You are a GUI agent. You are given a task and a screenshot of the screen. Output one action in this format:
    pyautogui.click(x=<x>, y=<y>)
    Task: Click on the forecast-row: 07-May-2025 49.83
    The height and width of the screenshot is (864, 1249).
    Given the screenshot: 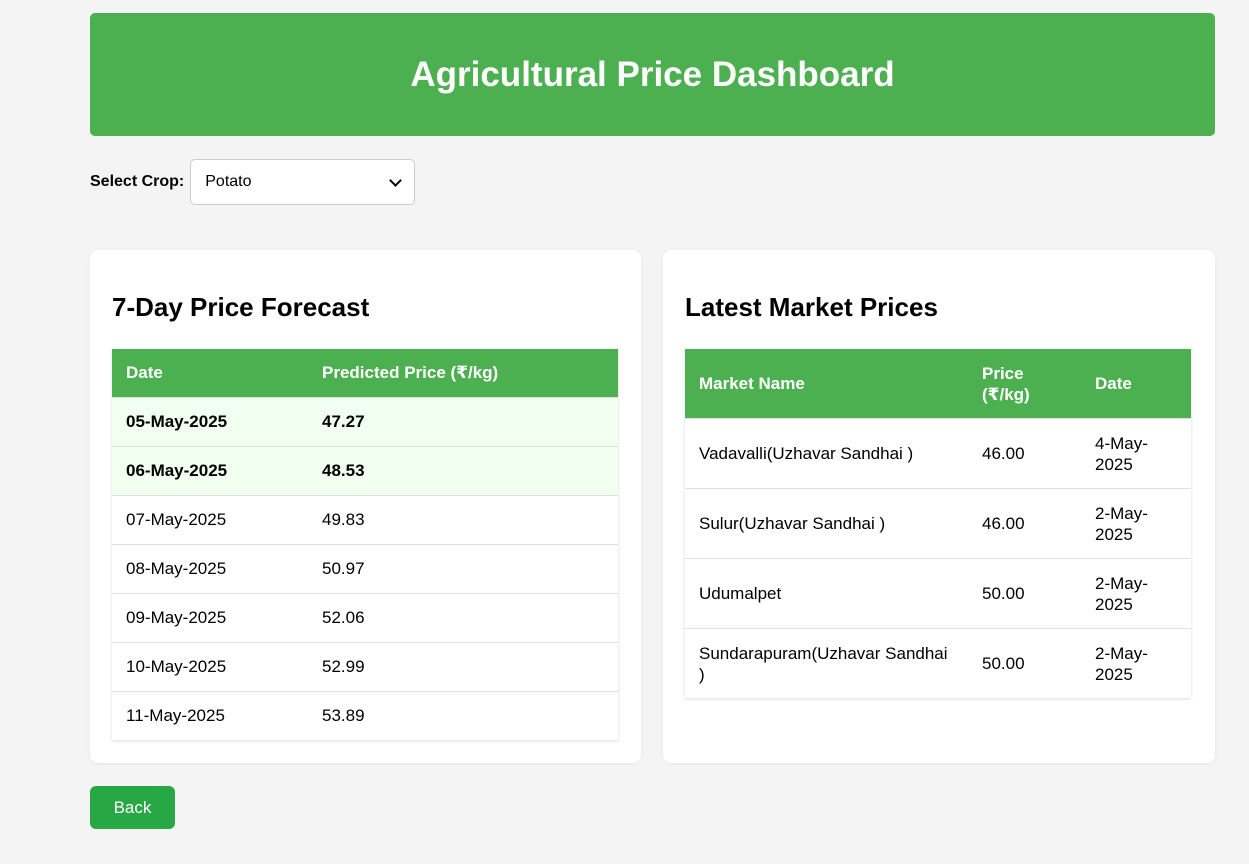 What is the action you would take?
    pyautogui.click(x=365, y=520)
    